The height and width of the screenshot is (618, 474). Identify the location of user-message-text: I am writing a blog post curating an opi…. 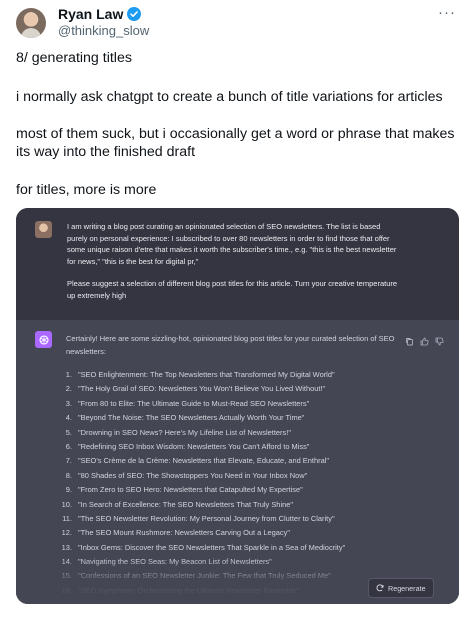
(234, 261).